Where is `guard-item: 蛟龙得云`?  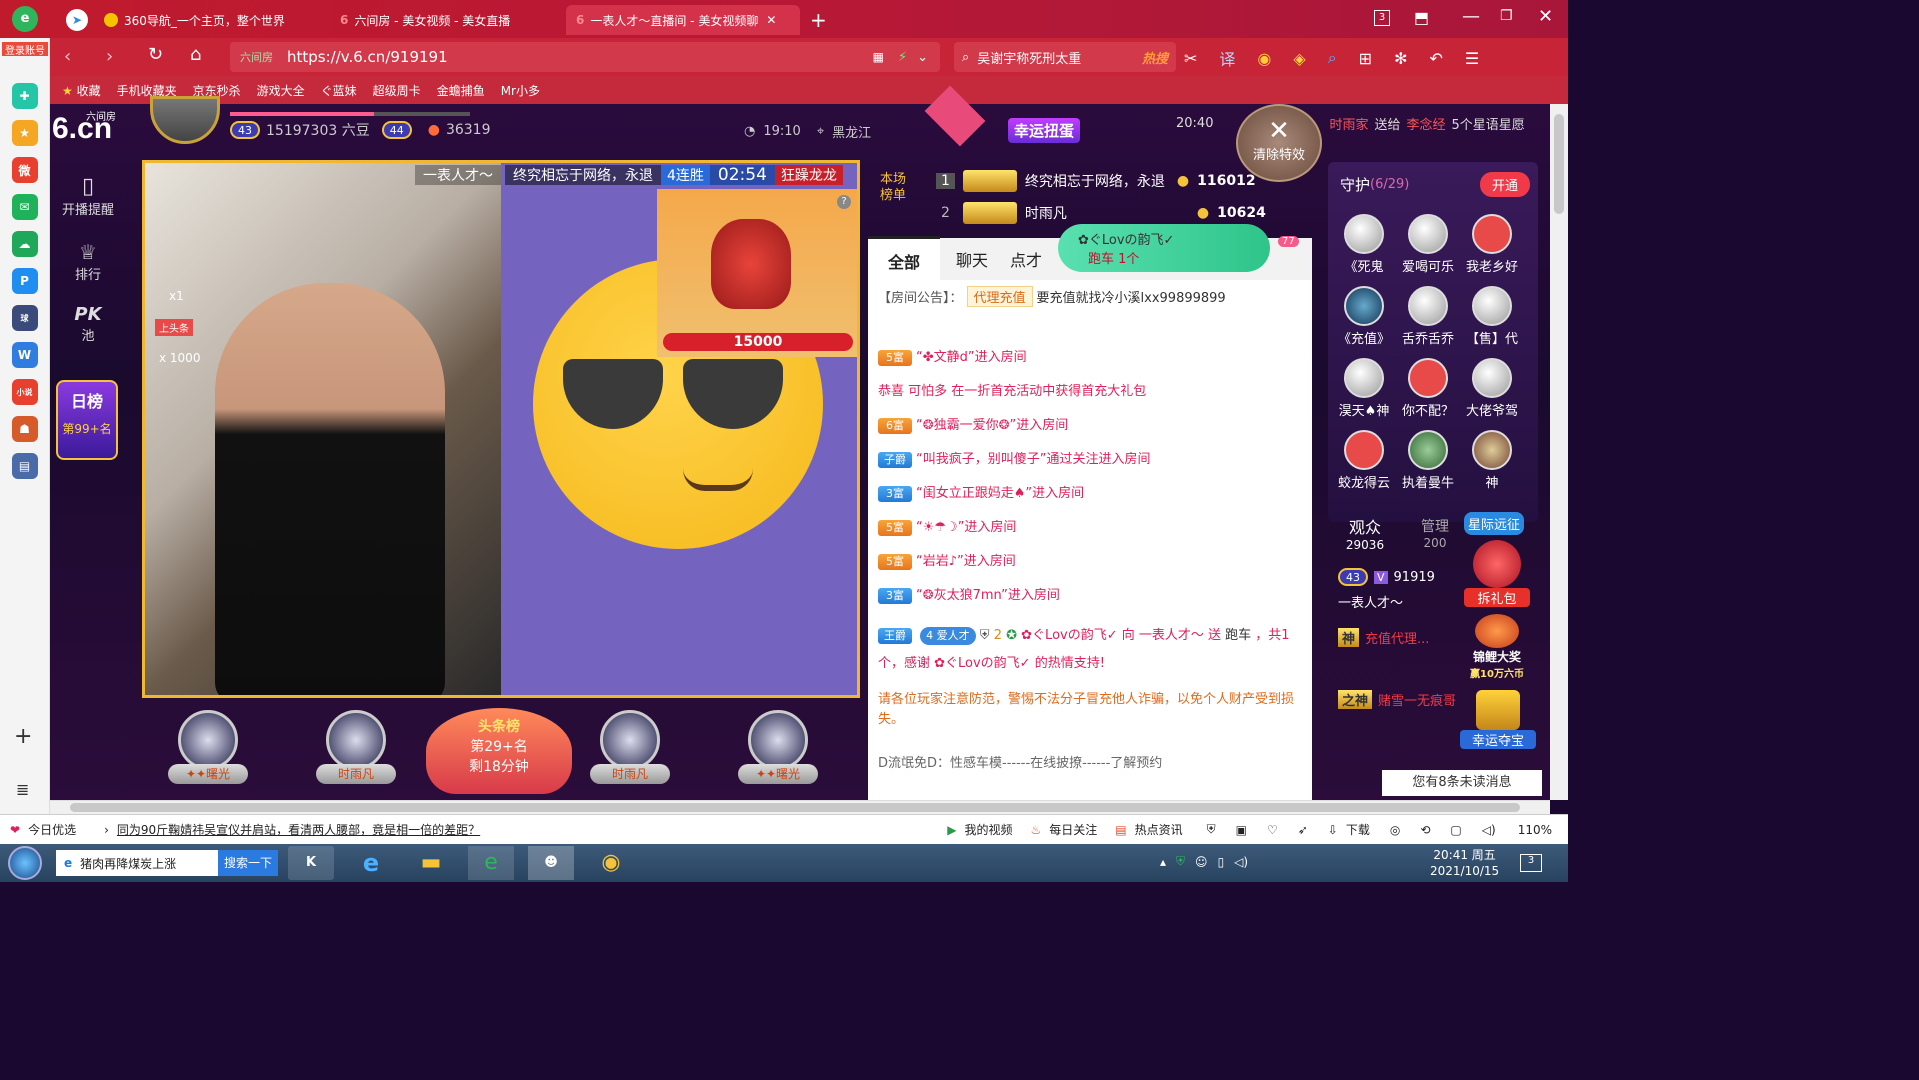
guard-item: 蛟龙得云 is located at coordinates (1364, 460).